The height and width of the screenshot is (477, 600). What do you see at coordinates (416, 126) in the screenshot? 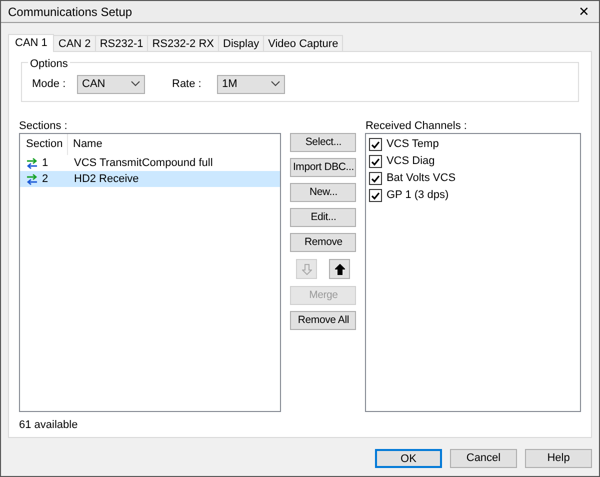
I see `section-label: Received Channels :` at bounding box center [416, 126].